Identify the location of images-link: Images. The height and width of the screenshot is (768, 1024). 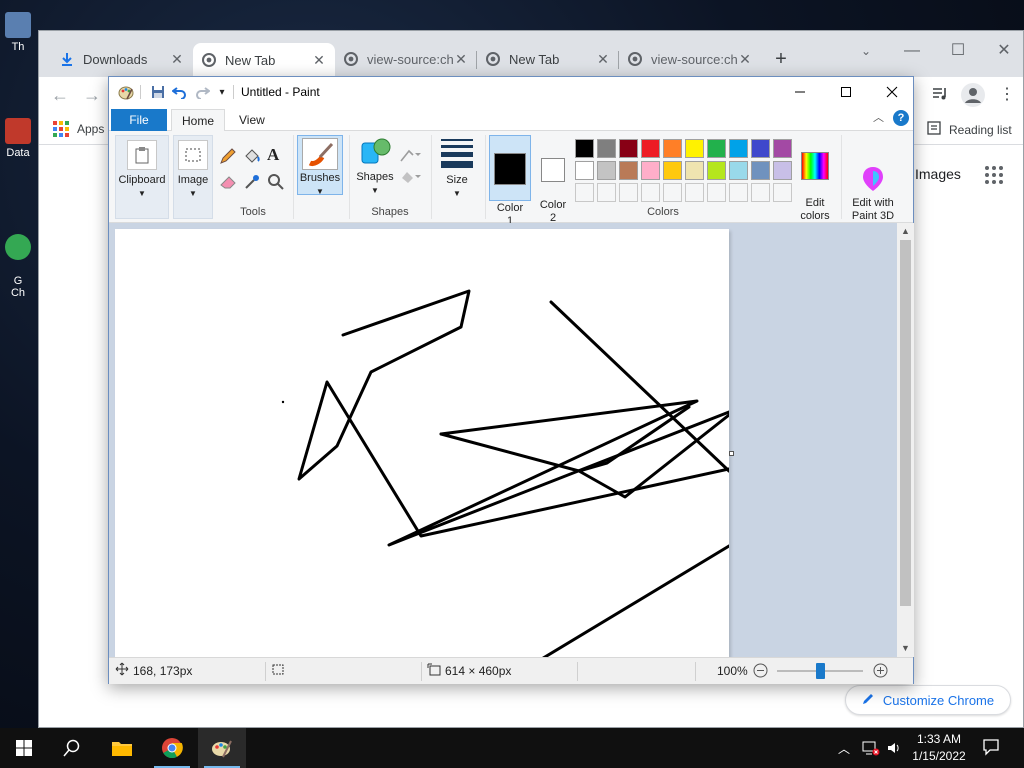
(938, 174).